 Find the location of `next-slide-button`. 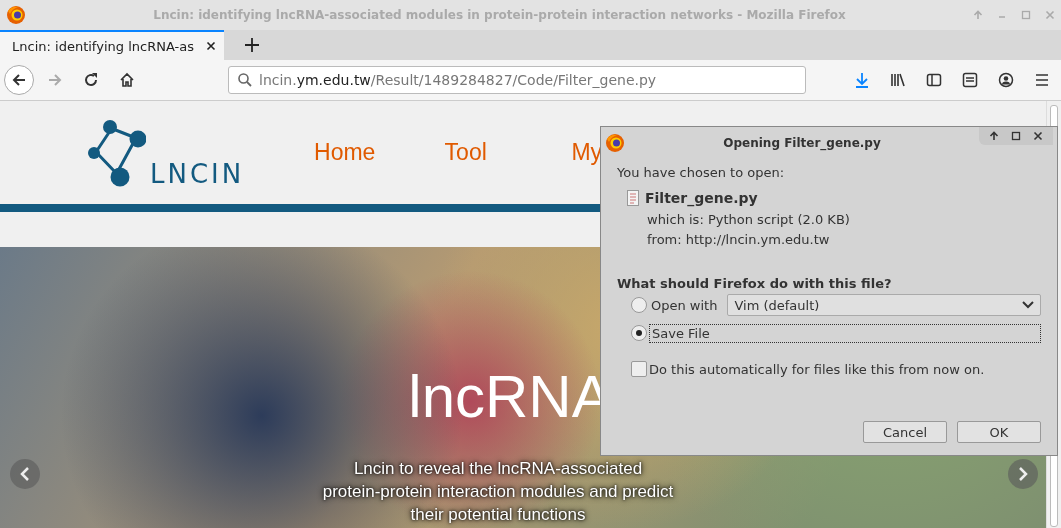

next-slide-button is located at coordinates (1023, 474).